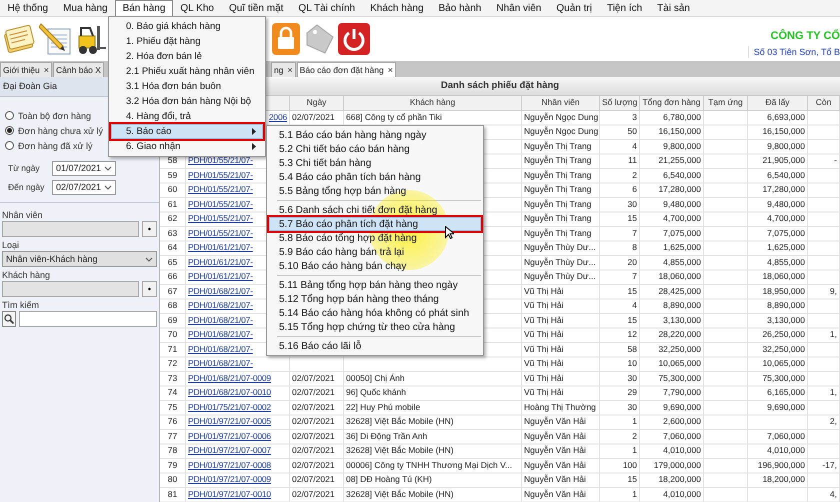  I want to click on menu-bar-item: Bảo hành, so click(460, 8).